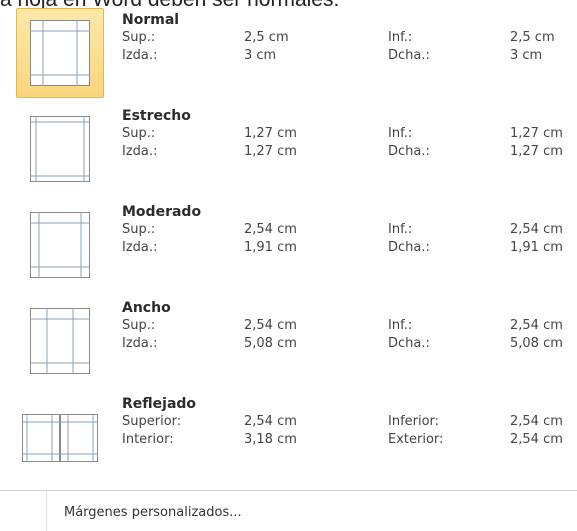 The width and height of the screenshot is (577, 531). I want to click on right-margin-value: 3 cm, so click(526, 55).